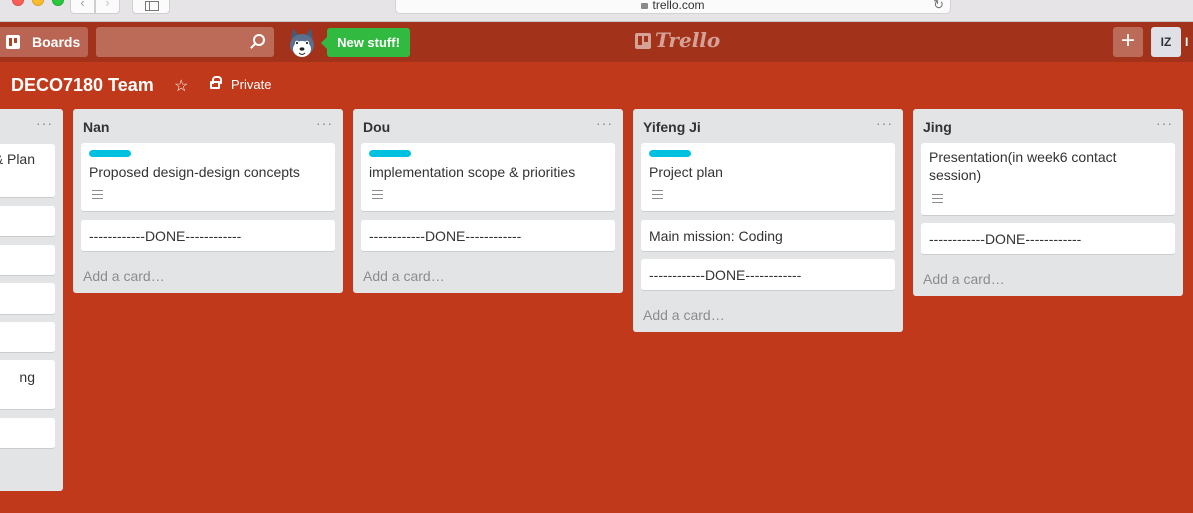 The height and width of the screenshot is (513, 1193). Describe the element at coordinates (13, 42) in the screenshot. I see `boards-icon` at that location.